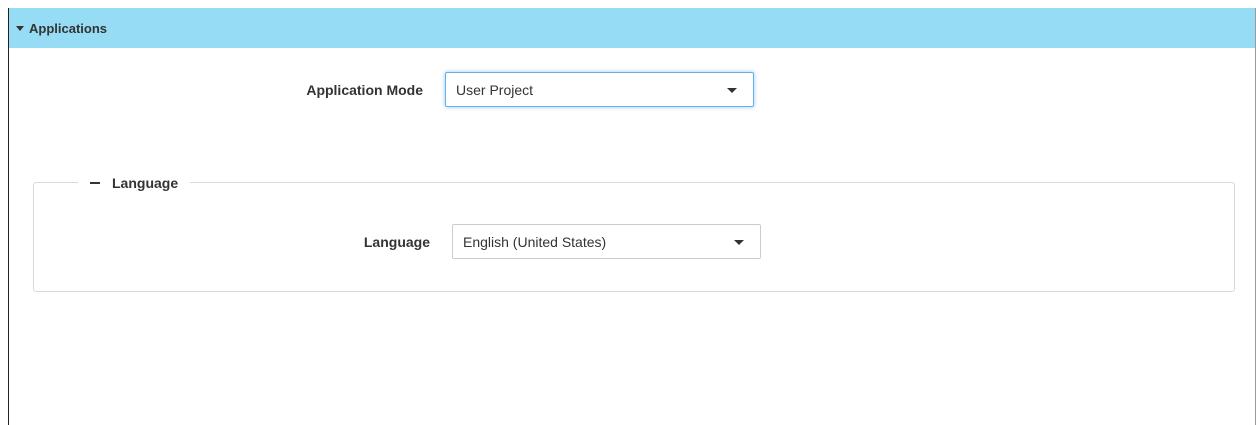 The image size is (1256, 425). Describe the element at coordinates (20, 28) in the screenshot. I see `caret-down-icon` at that location.